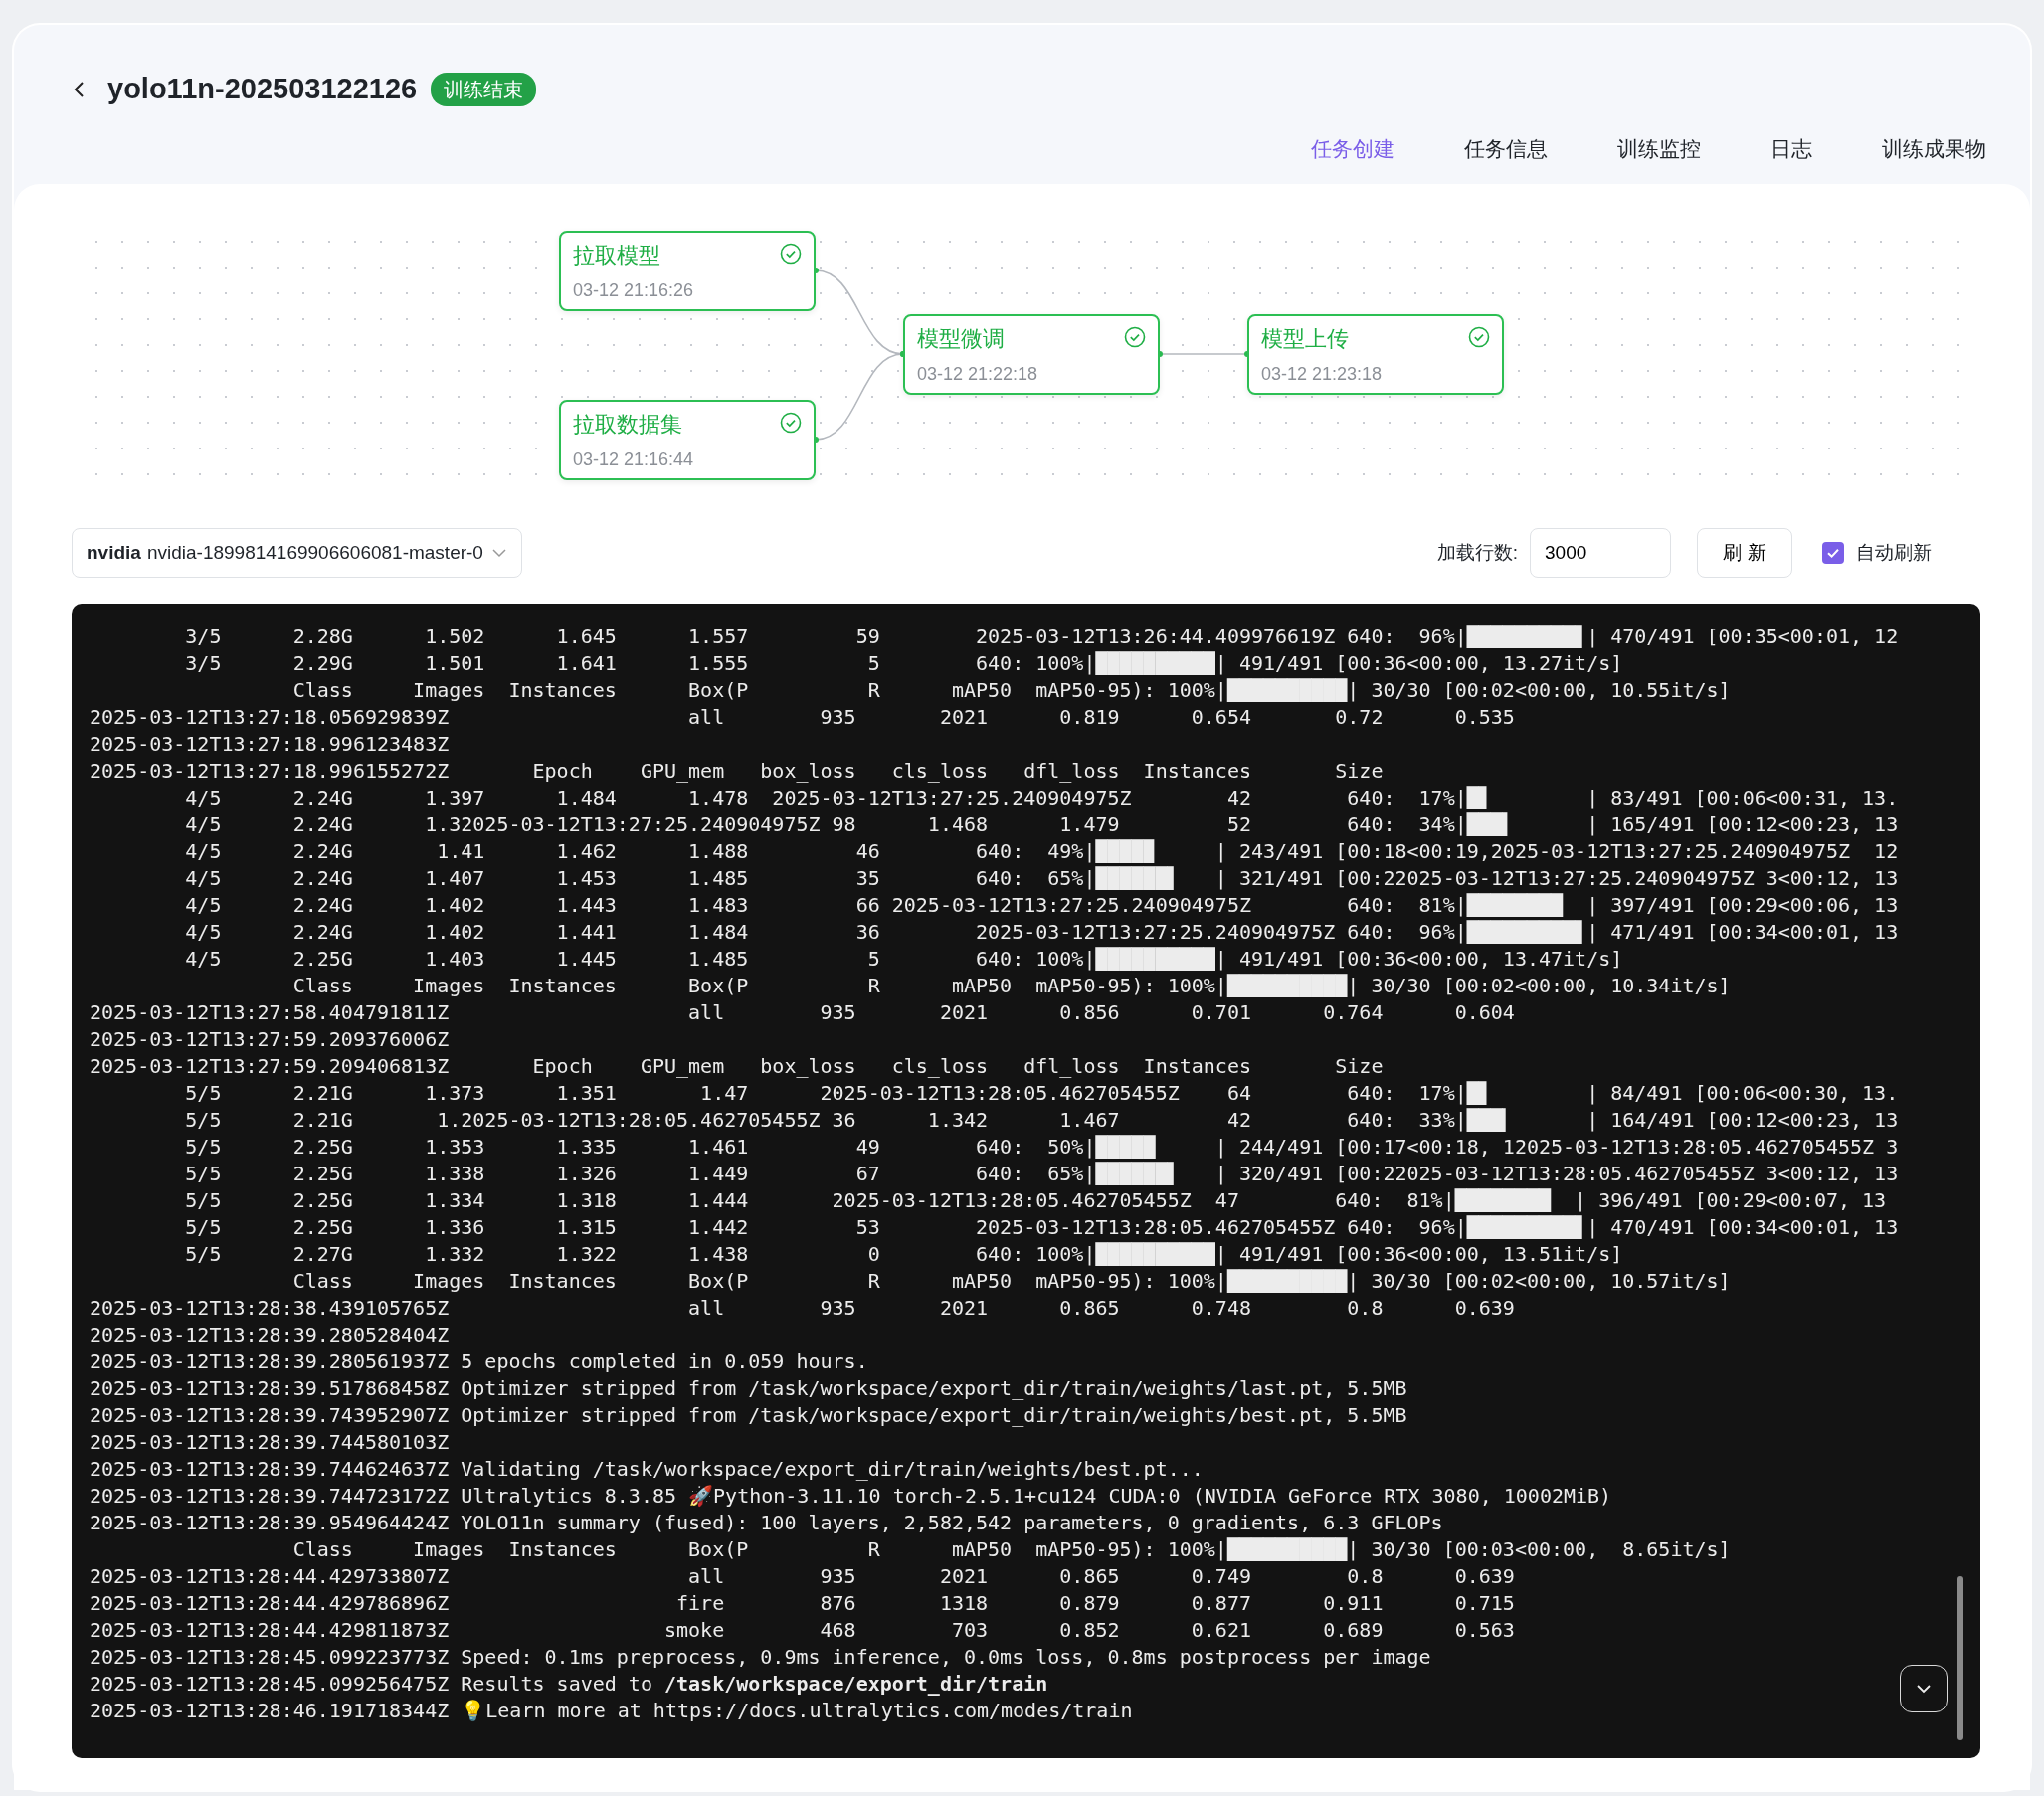 The width and height of the screenshot is (2044, 1796). What do you see at coordinates (802, 1630) in the screenshot?
I see `log-line: 2025-03-12T13:28:44.429811873Z smoke 468 703 0.852 0.621 0.689 0.563` at bounding box center [802, 1630].